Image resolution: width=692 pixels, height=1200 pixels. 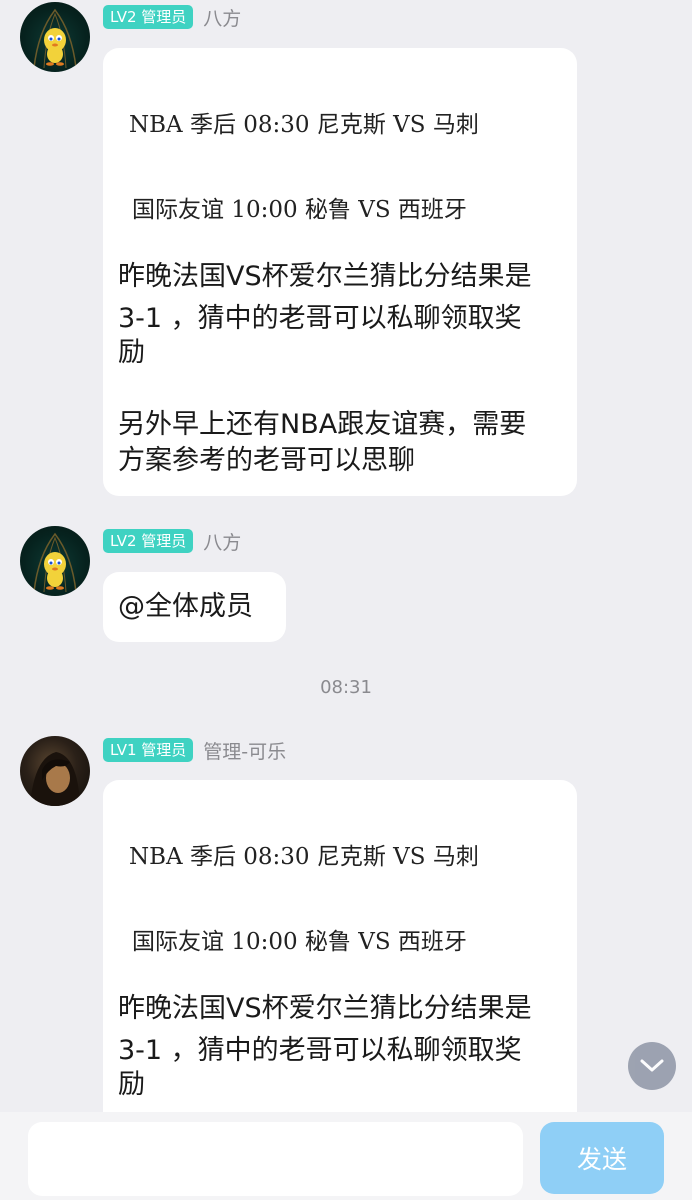 I want to click on person-avatar-icon, so click(x=55, y=779).